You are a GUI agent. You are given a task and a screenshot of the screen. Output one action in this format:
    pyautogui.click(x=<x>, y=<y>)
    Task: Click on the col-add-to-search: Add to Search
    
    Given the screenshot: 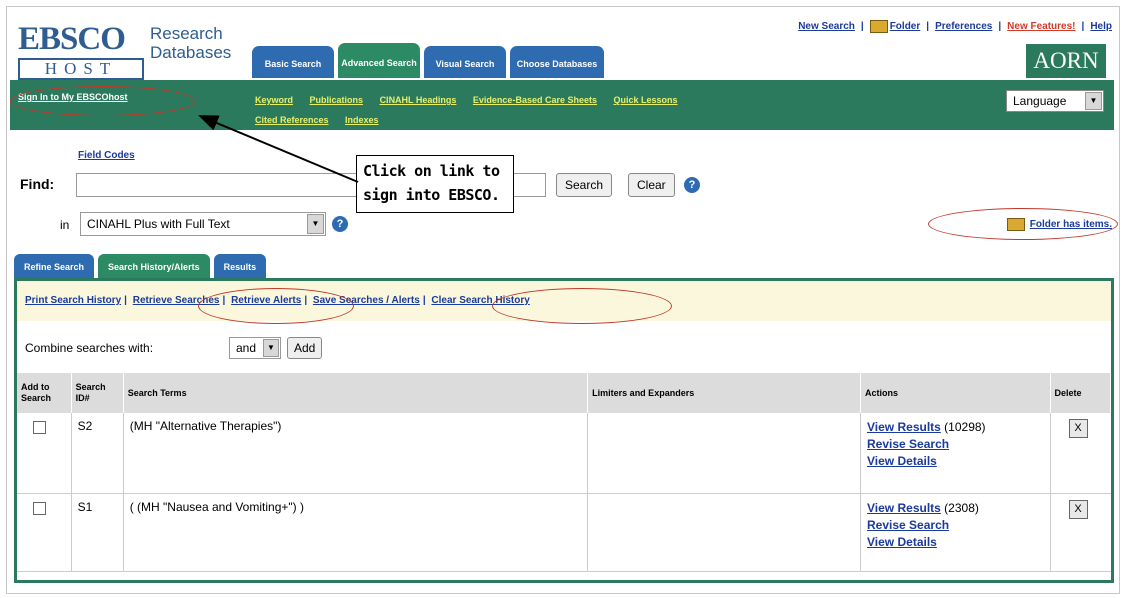 What is the action you would take?
    pyautogui.click(x=44, y=393)
    